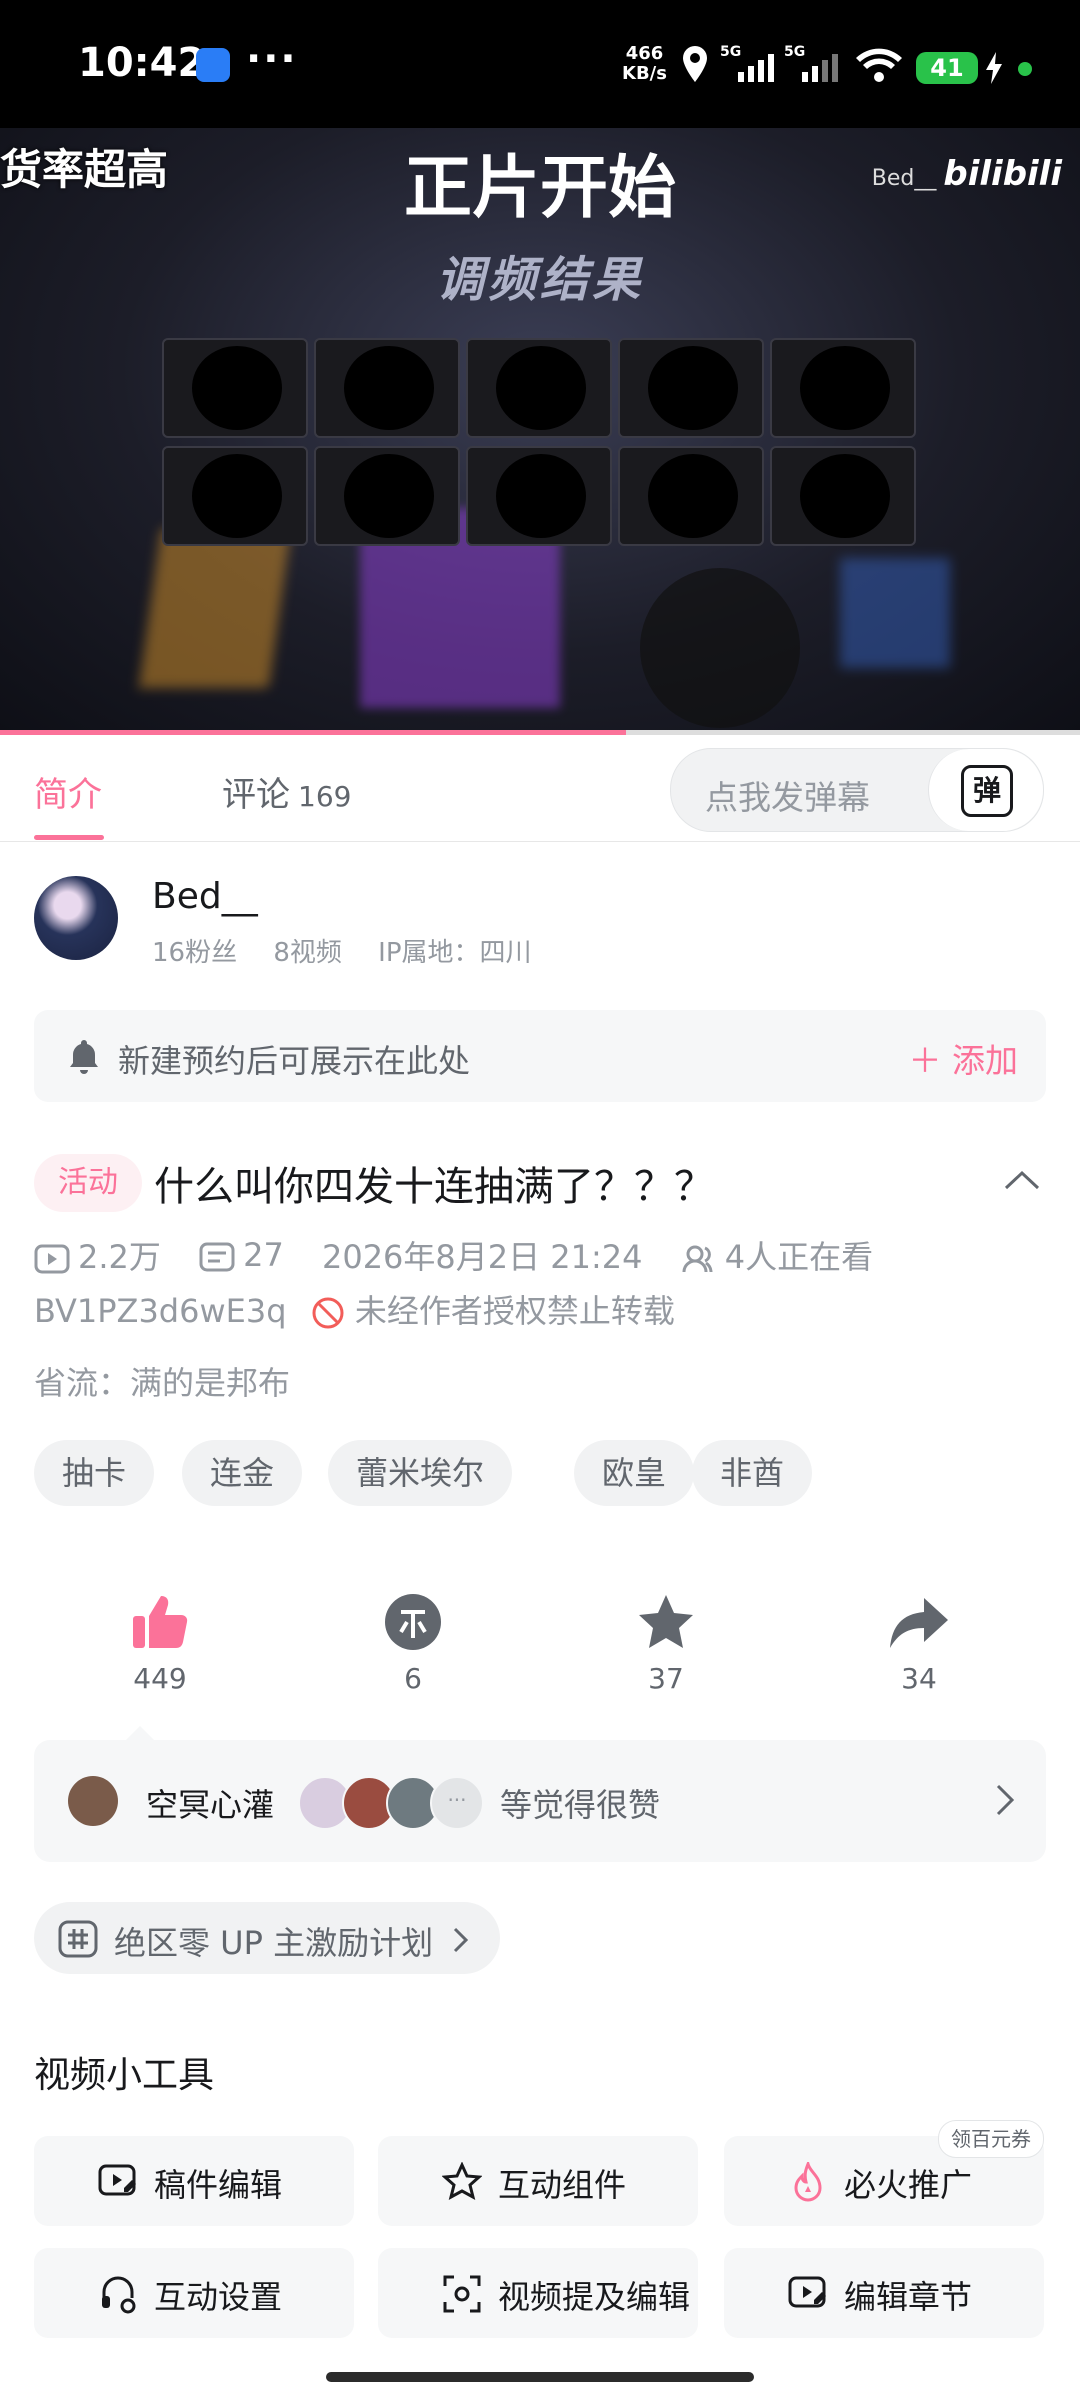 This screenshot has width=1080, height=2400. What do you see at coordinates (807, 2292) in the screenshot?
I see `chapter-edit-icon` at bounding box center [807, 2292].